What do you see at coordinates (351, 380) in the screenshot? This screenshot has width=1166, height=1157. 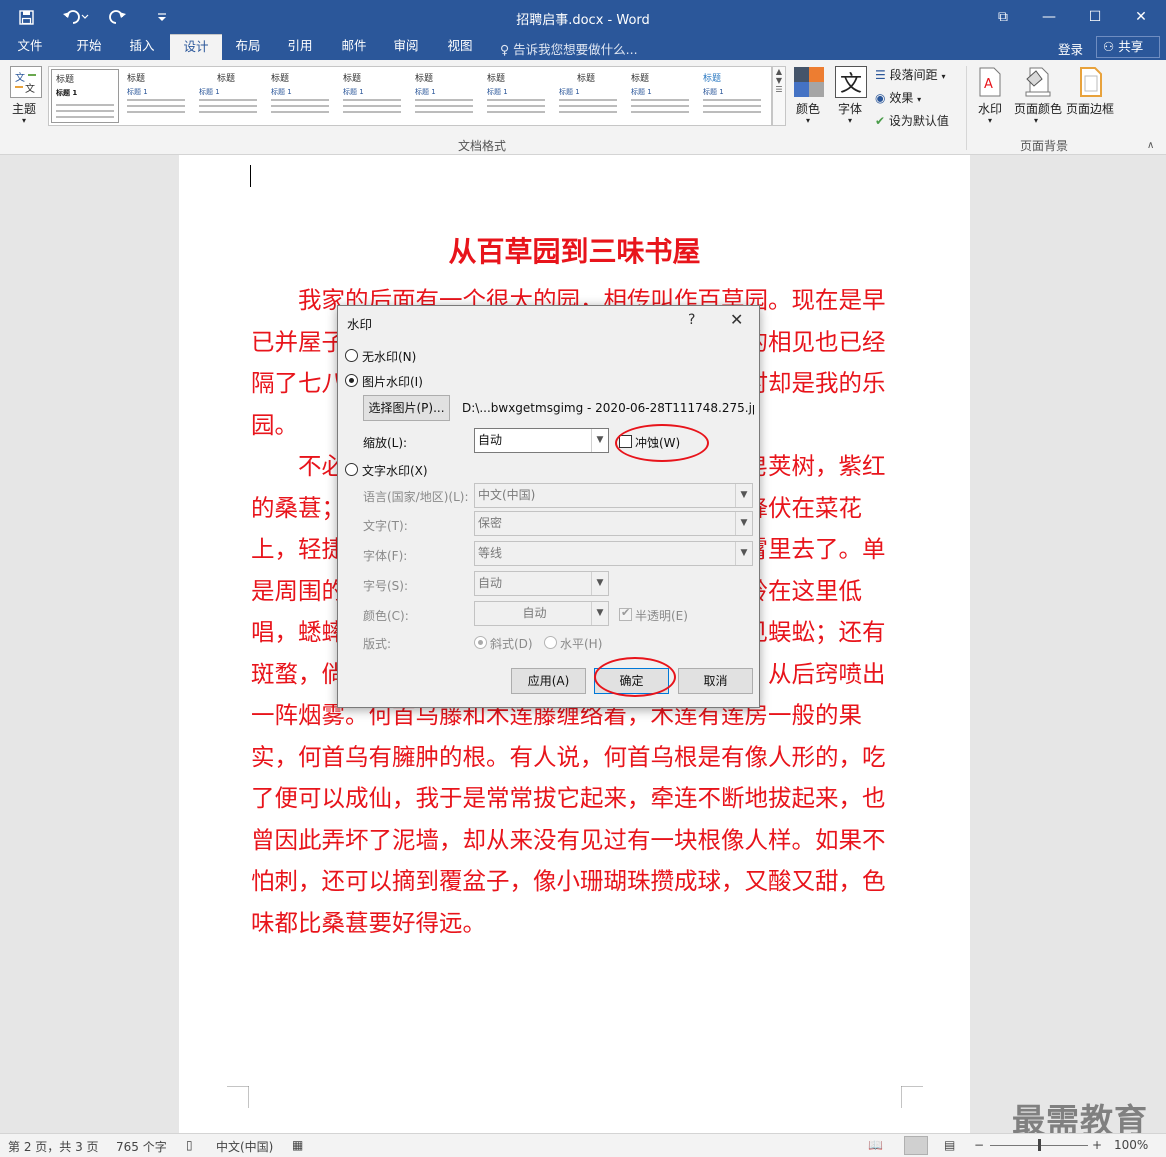 I see `radio-picture-watermark` at bounding box center [351, 380].